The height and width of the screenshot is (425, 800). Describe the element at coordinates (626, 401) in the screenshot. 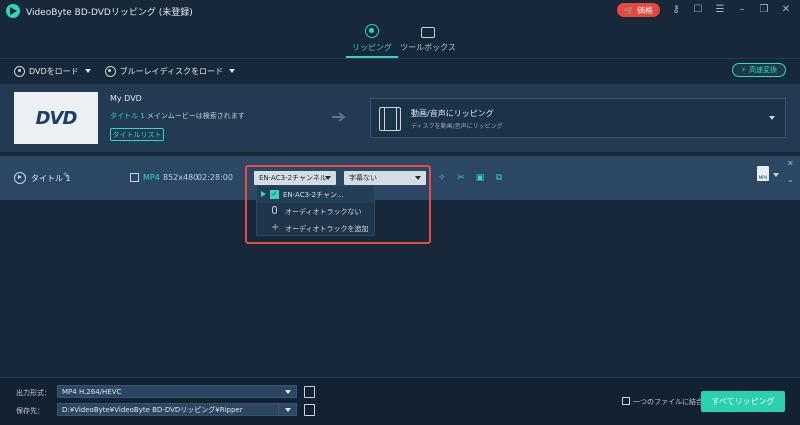

I see `merge-checkbox` at that location.